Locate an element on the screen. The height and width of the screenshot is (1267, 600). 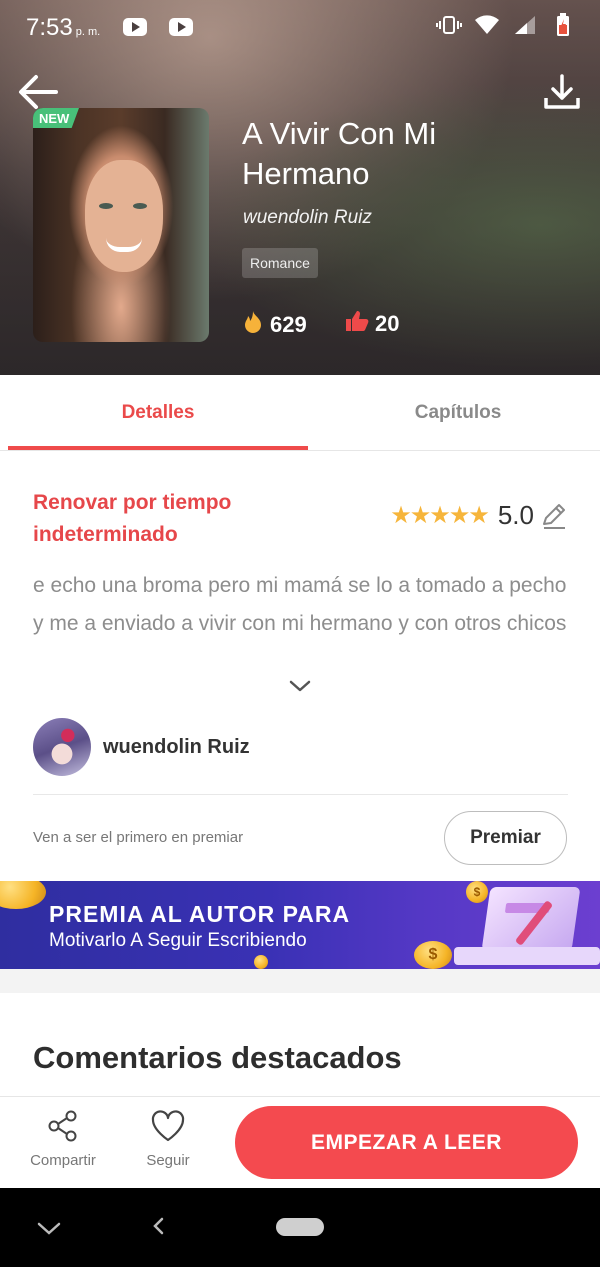
share-icon is located at coordinates (63, 1128).